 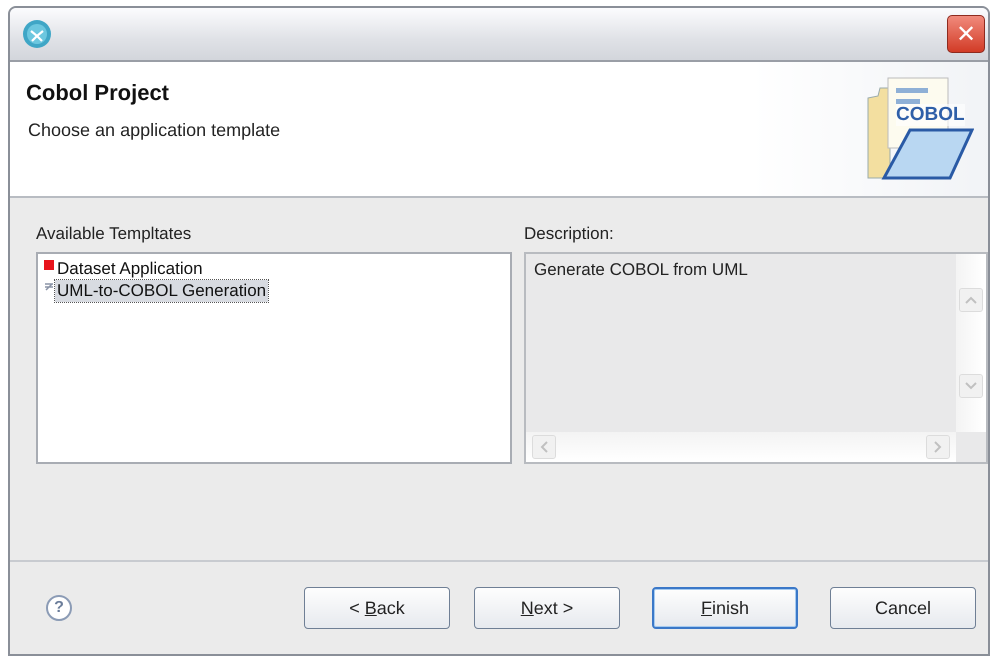 I want to click on help-icon: ?, so click(x=59, y=608).